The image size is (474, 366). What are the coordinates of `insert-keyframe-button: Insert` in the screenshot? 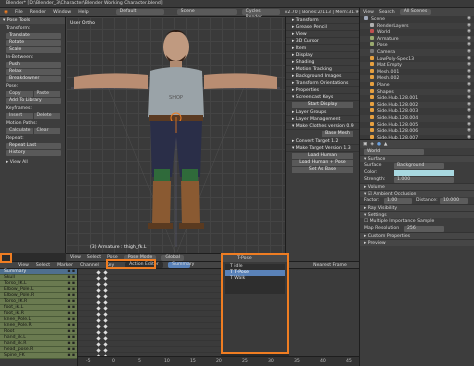 It's located at (19, 116).